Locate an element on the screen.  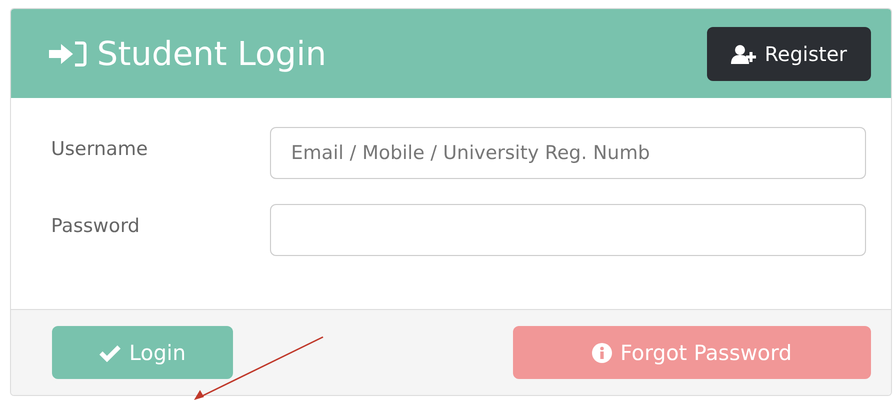
check-icon is located at coordinates (110, 353).